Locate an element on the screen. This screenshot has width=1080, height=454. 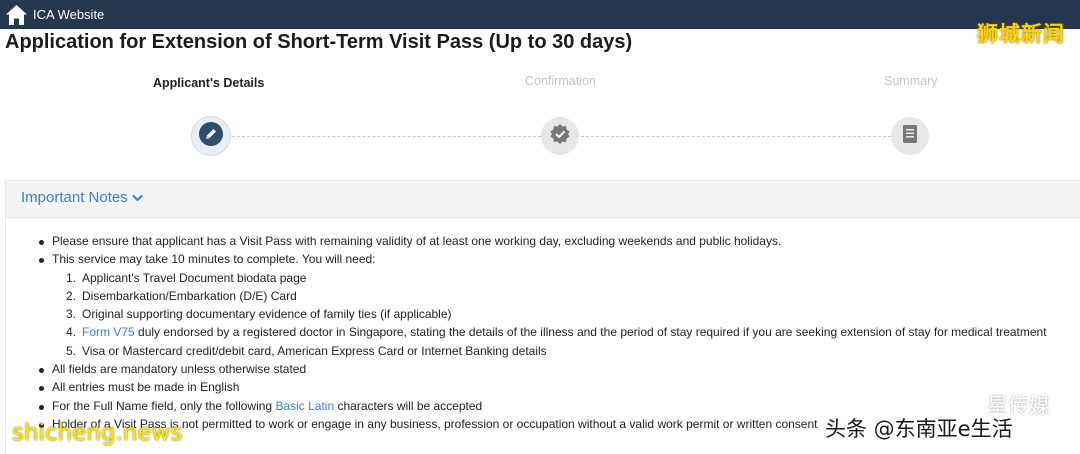
need-number: 4. is located at coordinates (71, 332).